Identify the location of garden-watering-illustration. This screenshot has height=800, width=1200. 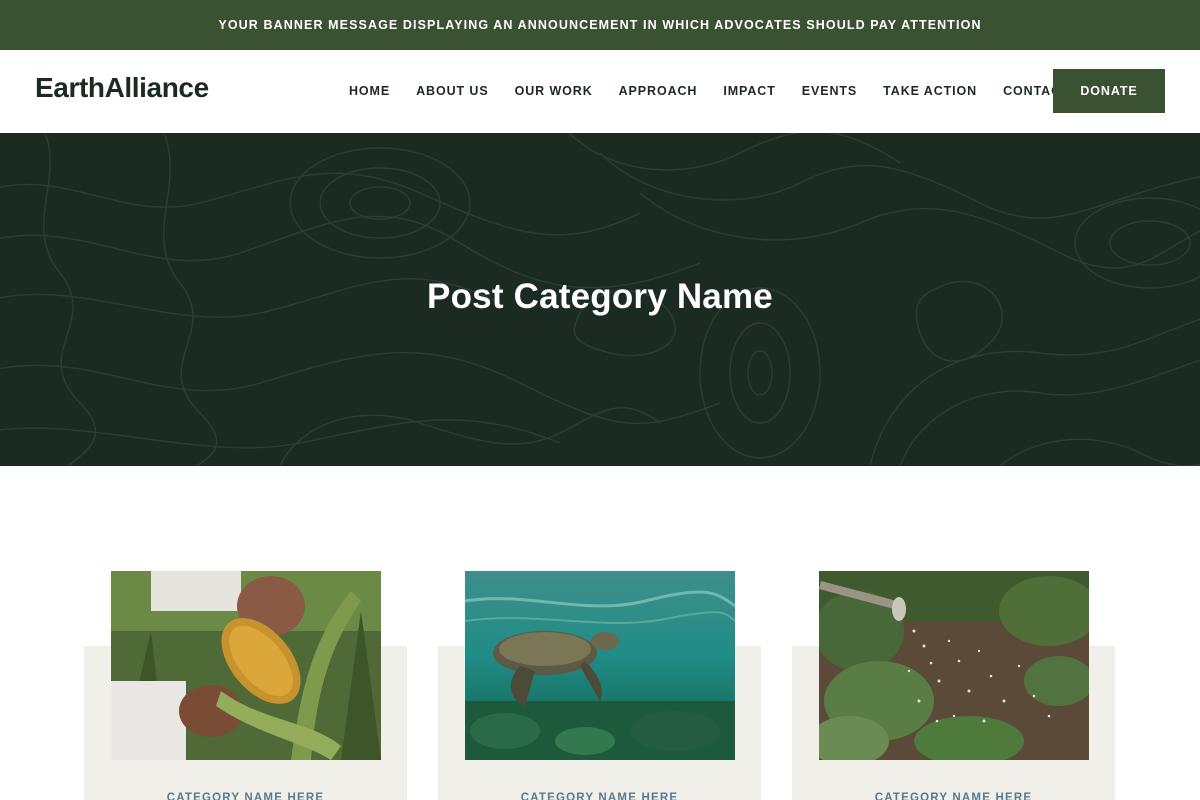
(954, 665).